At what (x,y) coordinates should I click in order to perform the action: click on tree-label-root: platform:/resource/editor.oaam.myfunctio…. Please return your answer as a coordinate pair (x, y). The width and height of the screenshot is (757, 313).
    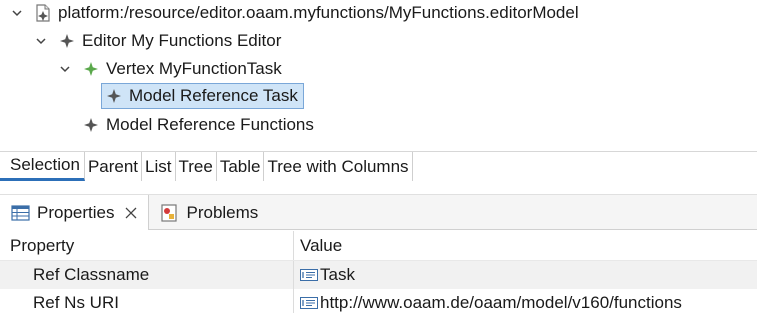
    Looking at the image, I should click on (318, 12).